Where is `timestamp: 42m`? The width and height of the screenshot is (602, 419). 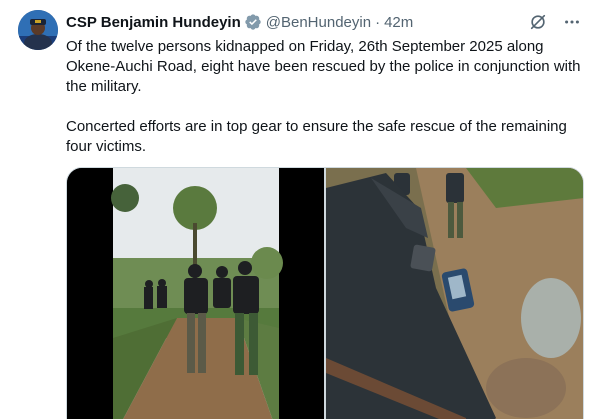 timestamp: 42m is located at coordinates (398, 22).